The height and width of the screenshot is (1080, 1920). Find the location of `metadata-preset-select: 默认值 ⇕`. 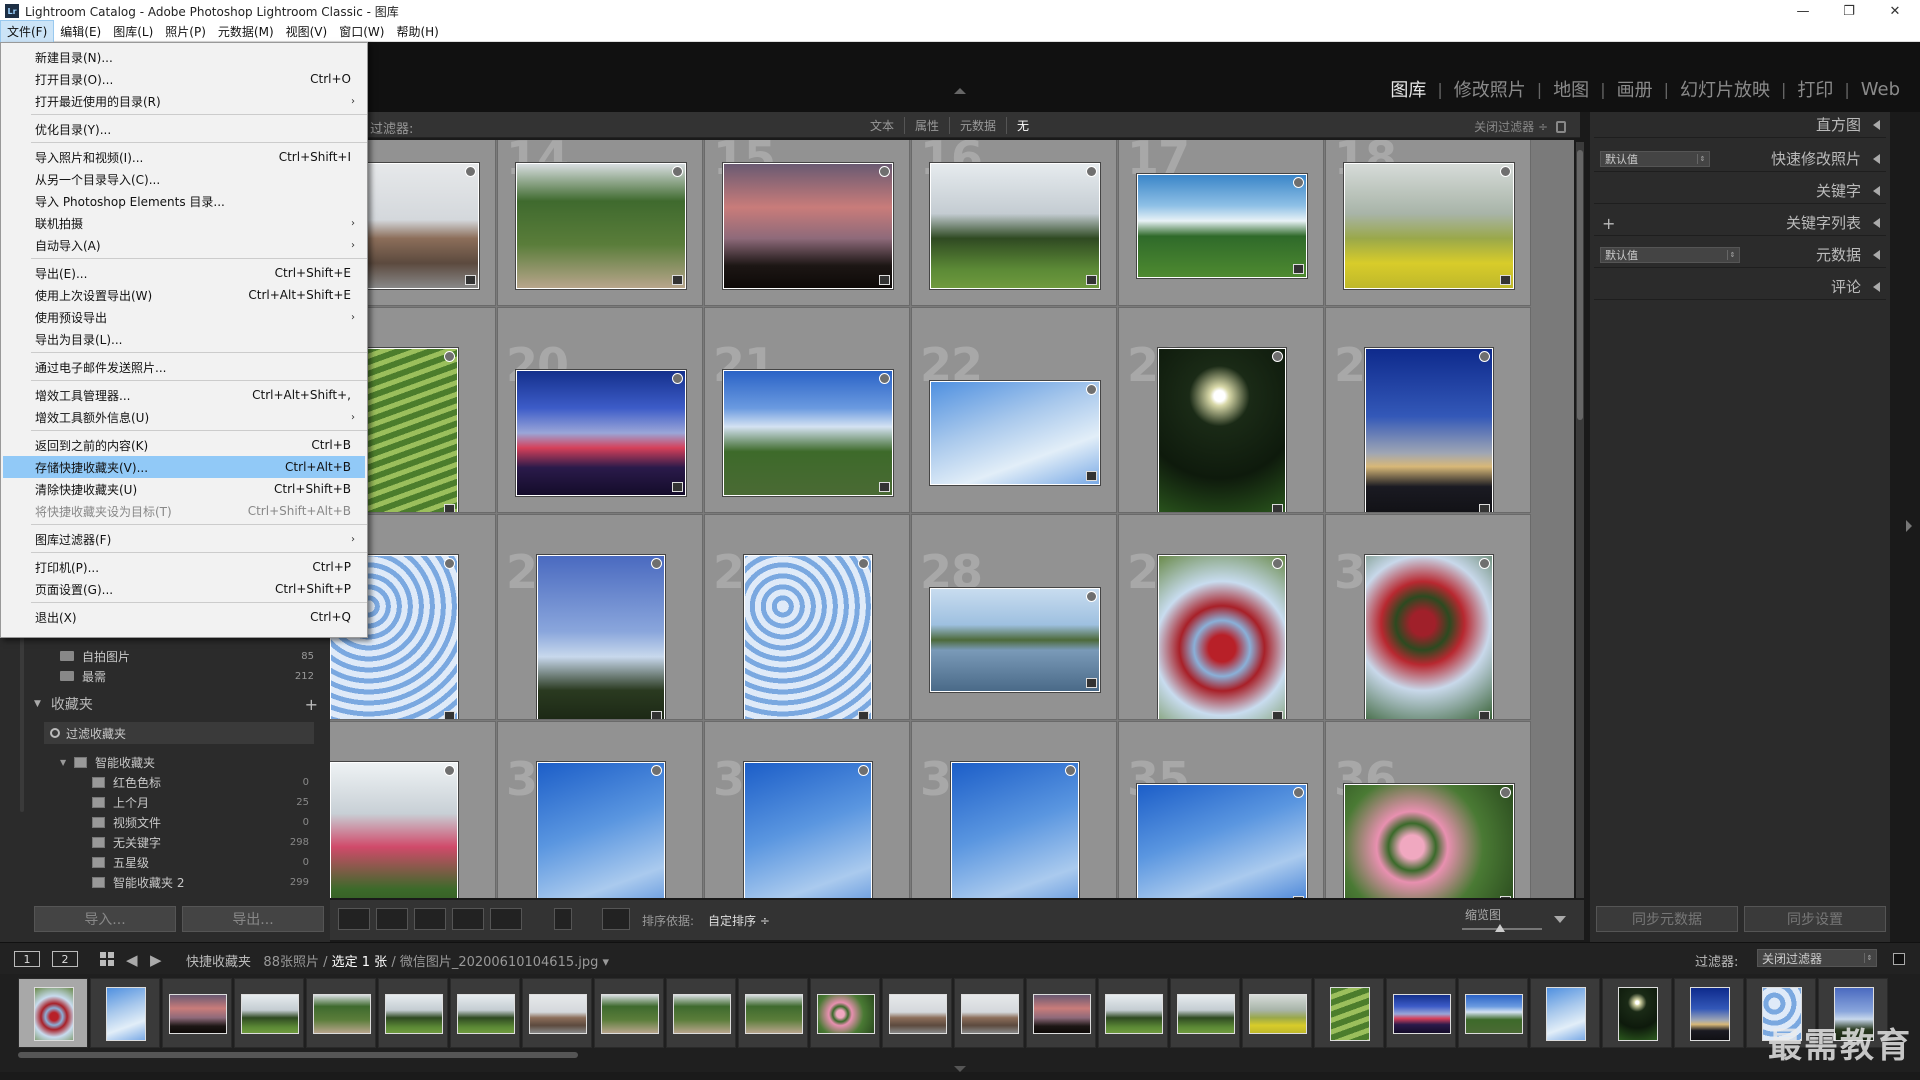

metadata-preset-select: 默认值 ⇕ is located at coordinates (1670, 255).